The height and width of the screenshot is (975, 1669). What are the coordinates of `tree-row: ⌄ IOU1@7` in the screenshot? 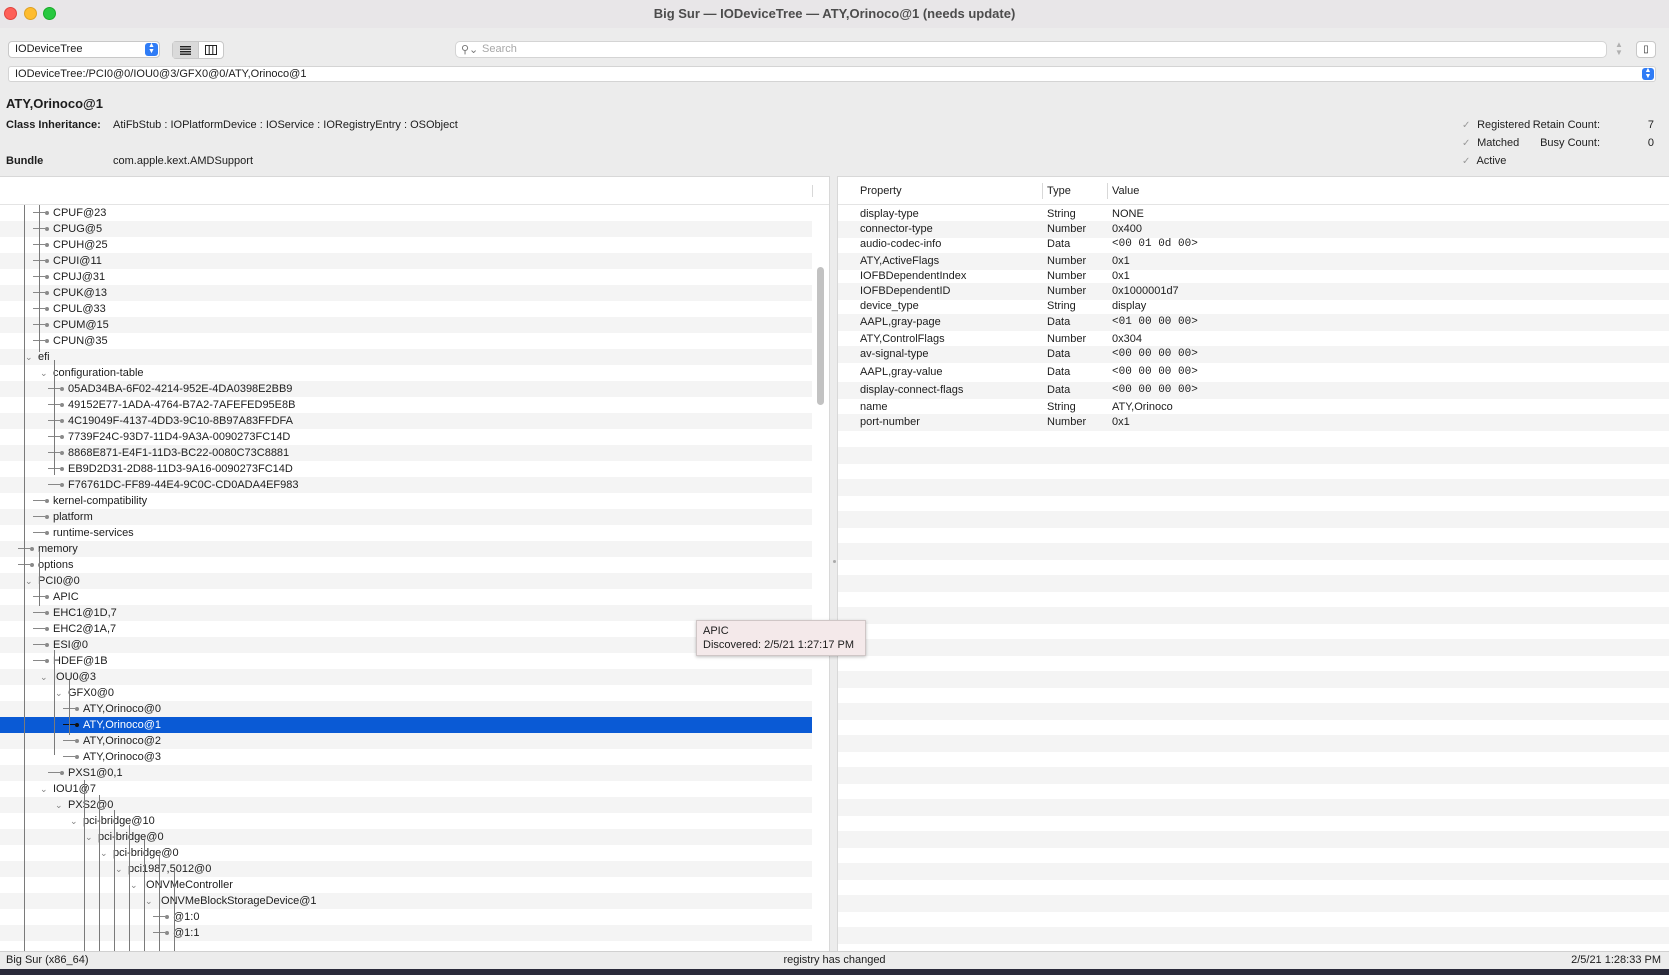 It's located at (406, 789).